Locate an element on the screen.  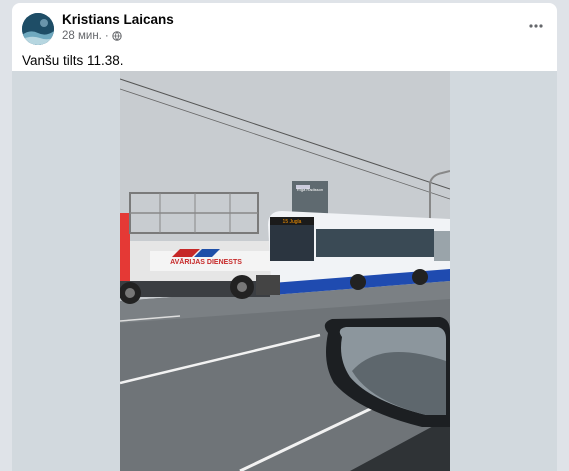
bus-destination: 15 Jugla is located at coordinates (292, 222).